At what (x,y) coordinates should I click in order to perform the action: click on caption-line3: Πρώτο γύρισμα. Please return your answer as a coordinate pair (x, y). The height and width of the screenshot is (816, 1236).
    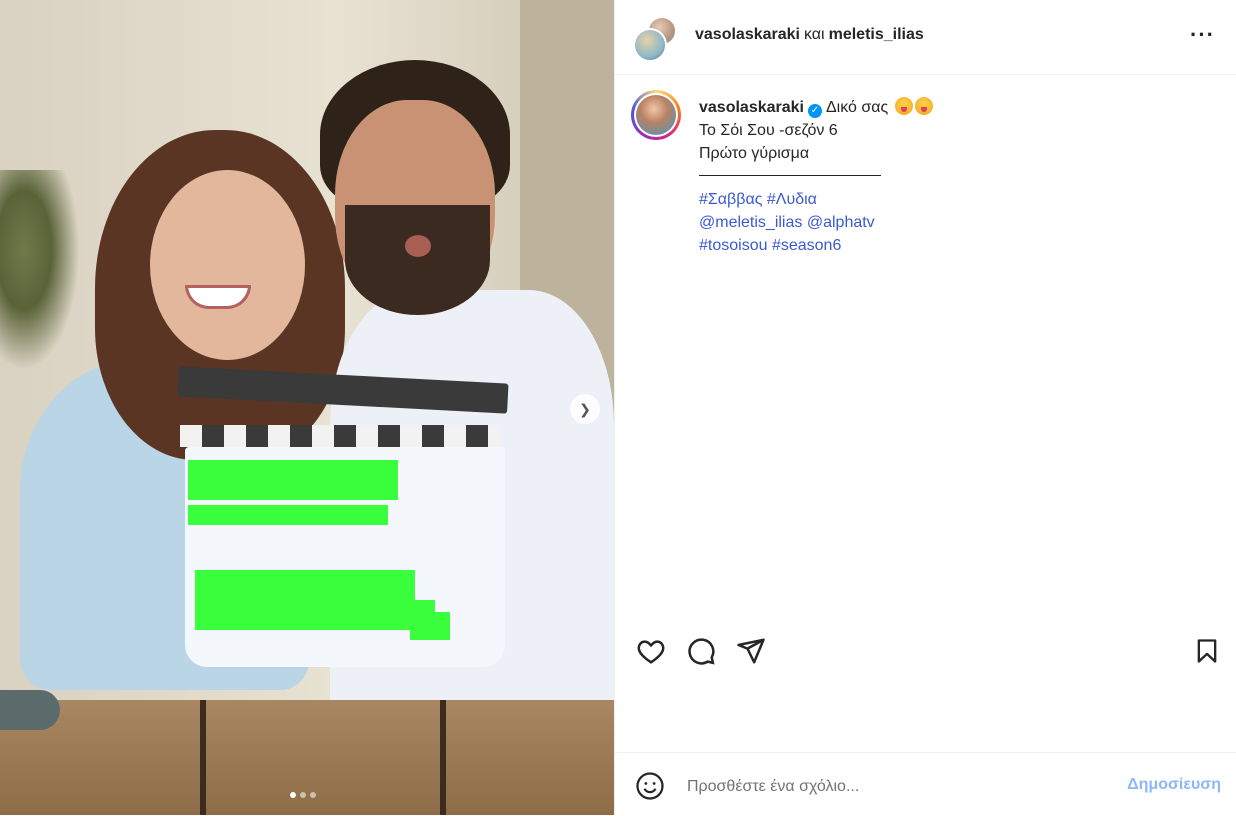
    Looking at the image, I should click on (754, 153).